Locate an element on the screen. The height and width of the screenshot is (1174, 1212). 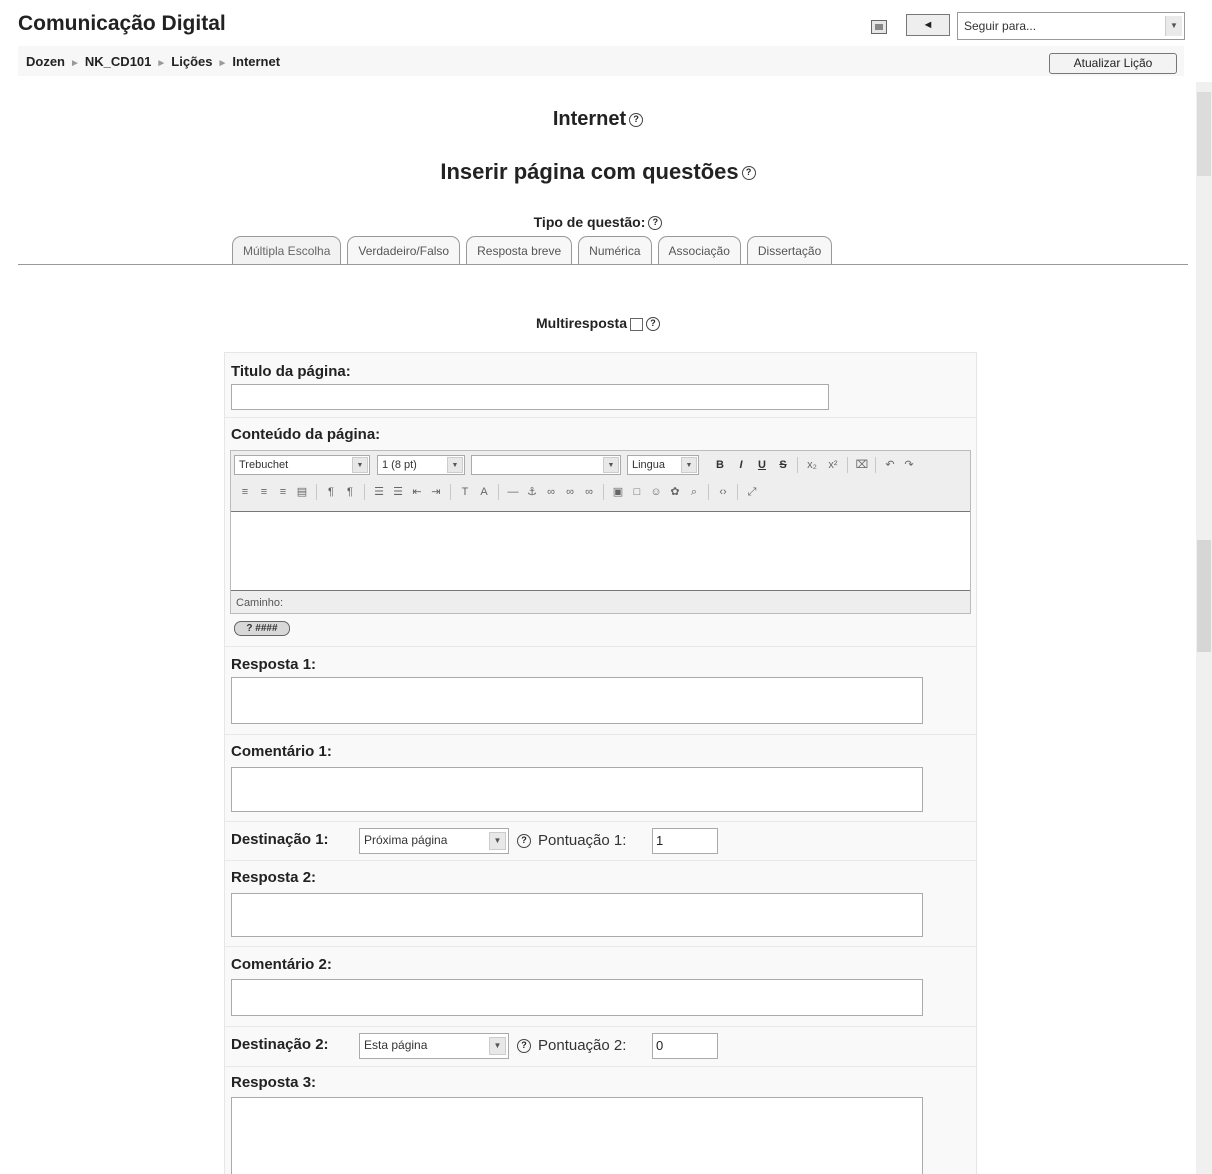
anchor-icon: ⚓ is located at coordinates (532, 492).